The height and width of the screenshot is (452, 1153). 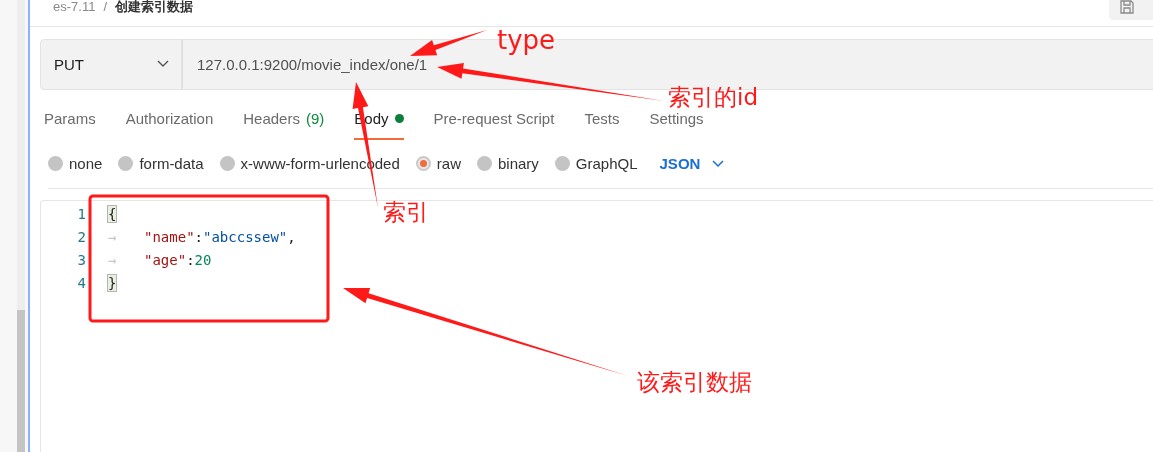 What do you see at coordinates (694, 382) in the screenshot?
I see `annotation-label: 该索引数据` at bounding box center [694, 382].